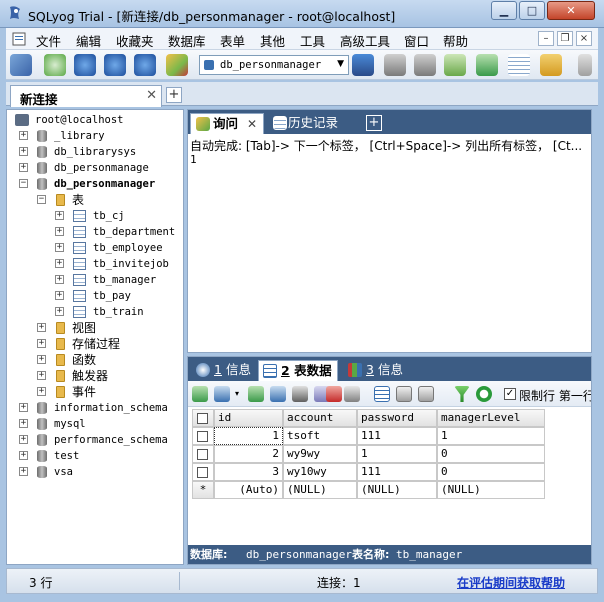  Describe the element at coordinates (98, 120) in the screenshot. I see `tree-root: root@localhost` at that location.